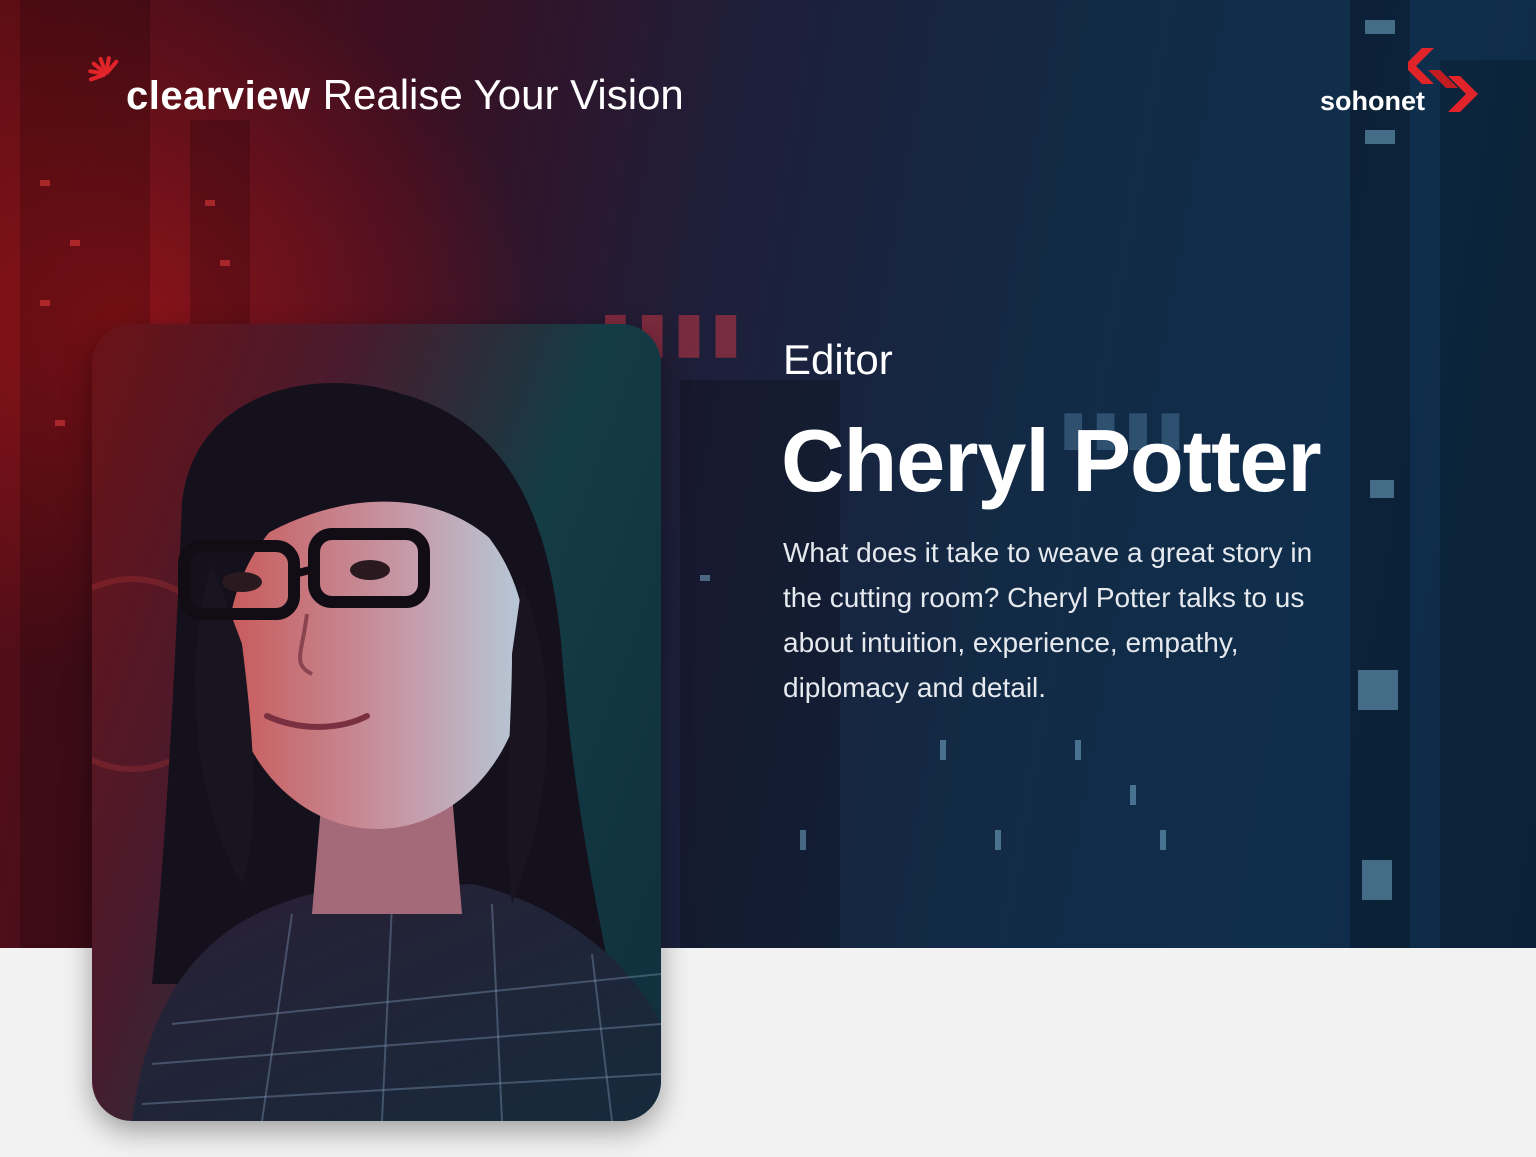 This screenshot has width=1536, height=1157. Describe the element at coordinates (1488, 504) in the screenshot. I see `background-building` at that location.